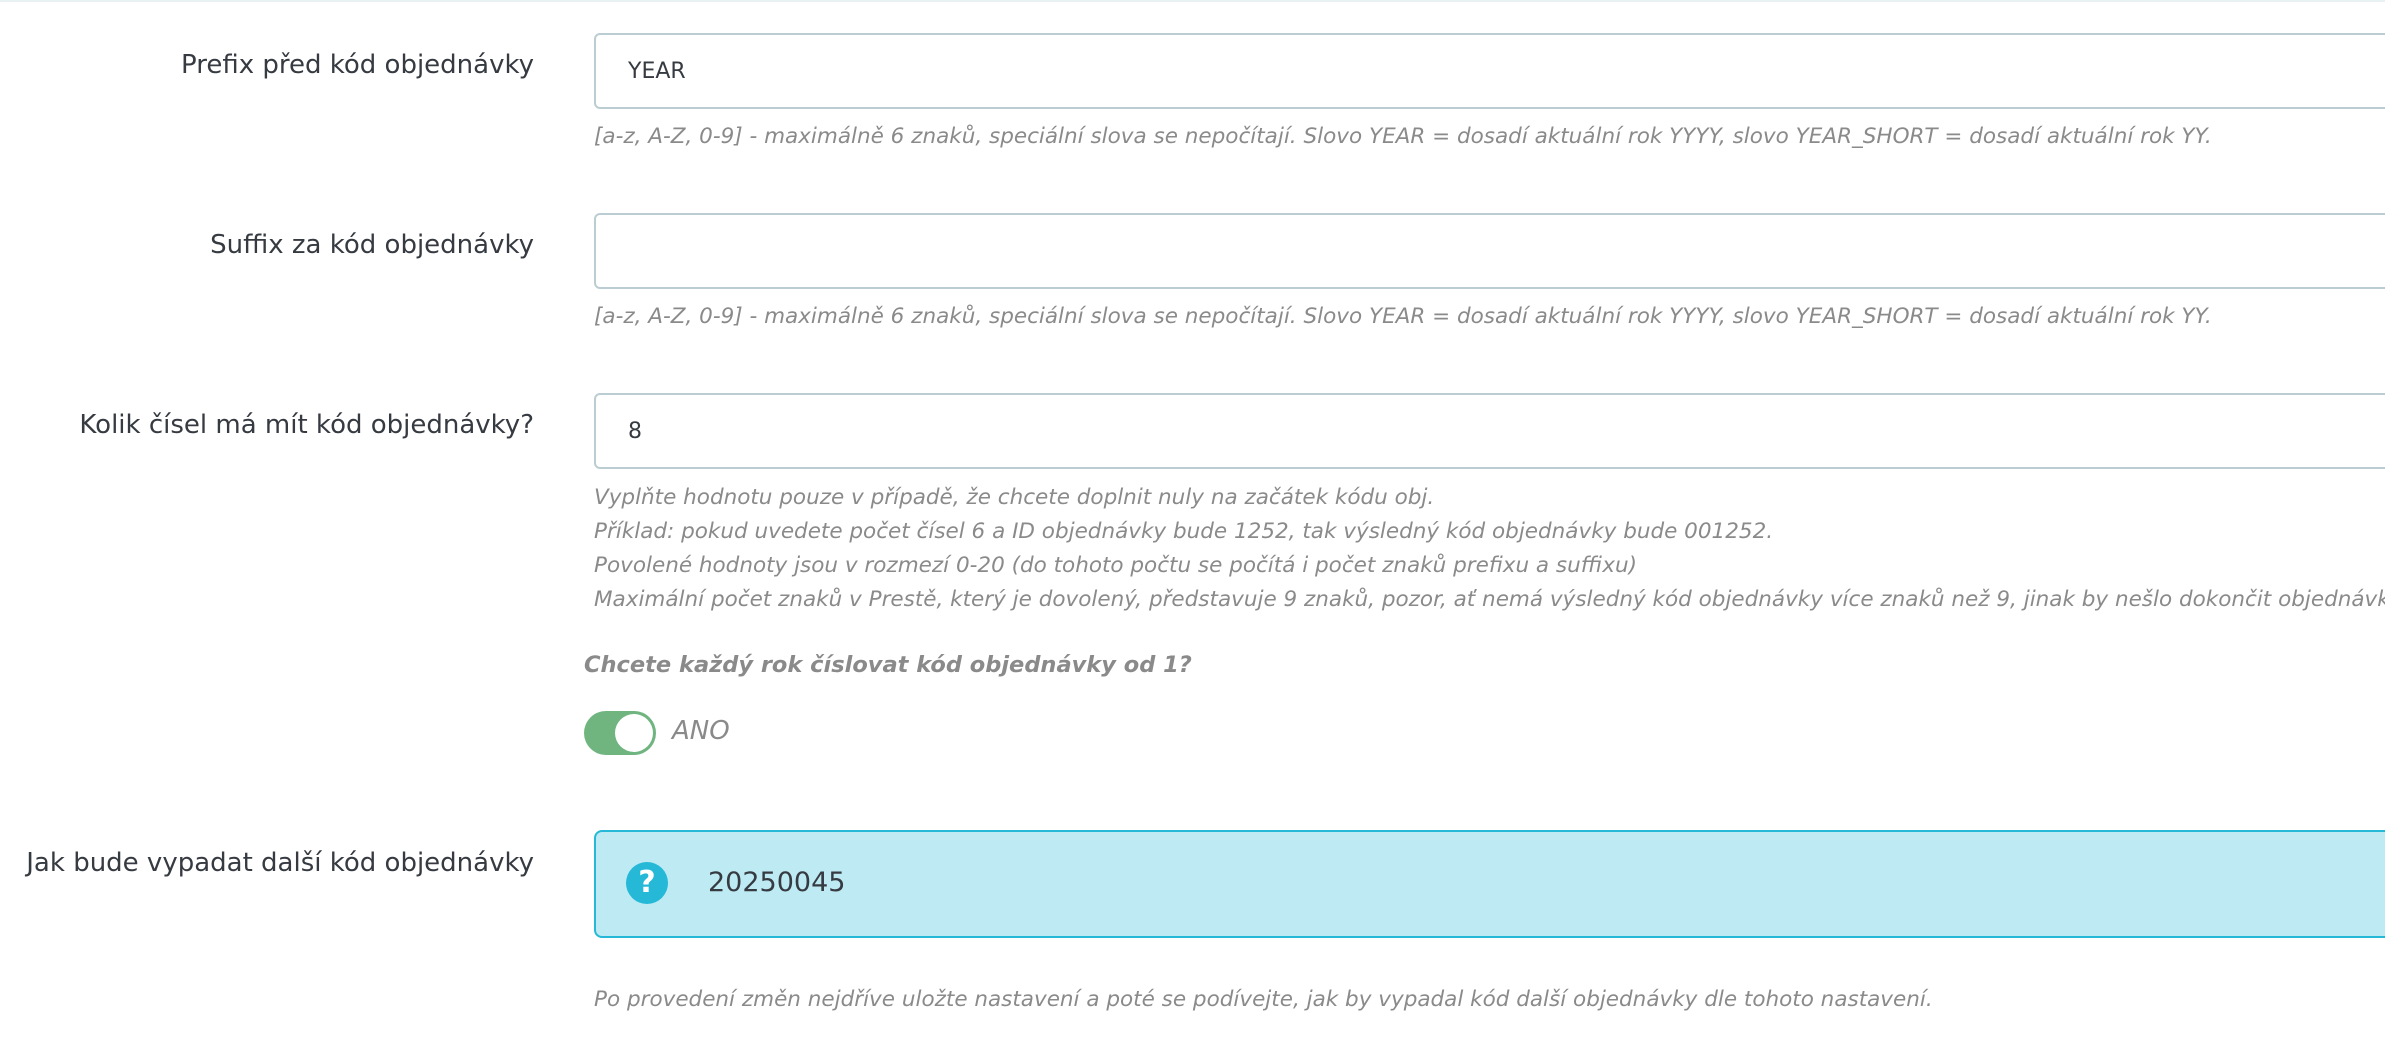 The height and width of the screenshot is (1049, 2385). What do you see at coordinates (1192, 1) in the screenshot?
I see `top-divider` at bounding box center [1192, 1].